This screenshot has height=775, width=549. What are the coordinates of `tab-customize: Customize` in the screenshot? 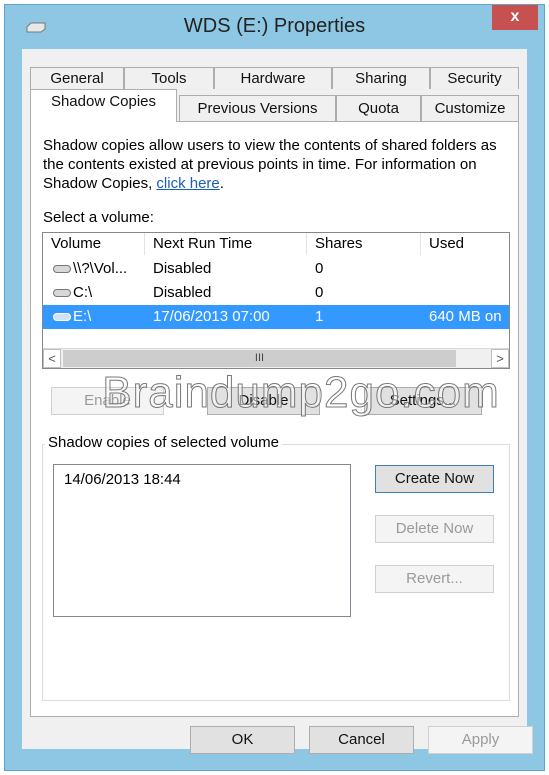 It's located at (470, 108).